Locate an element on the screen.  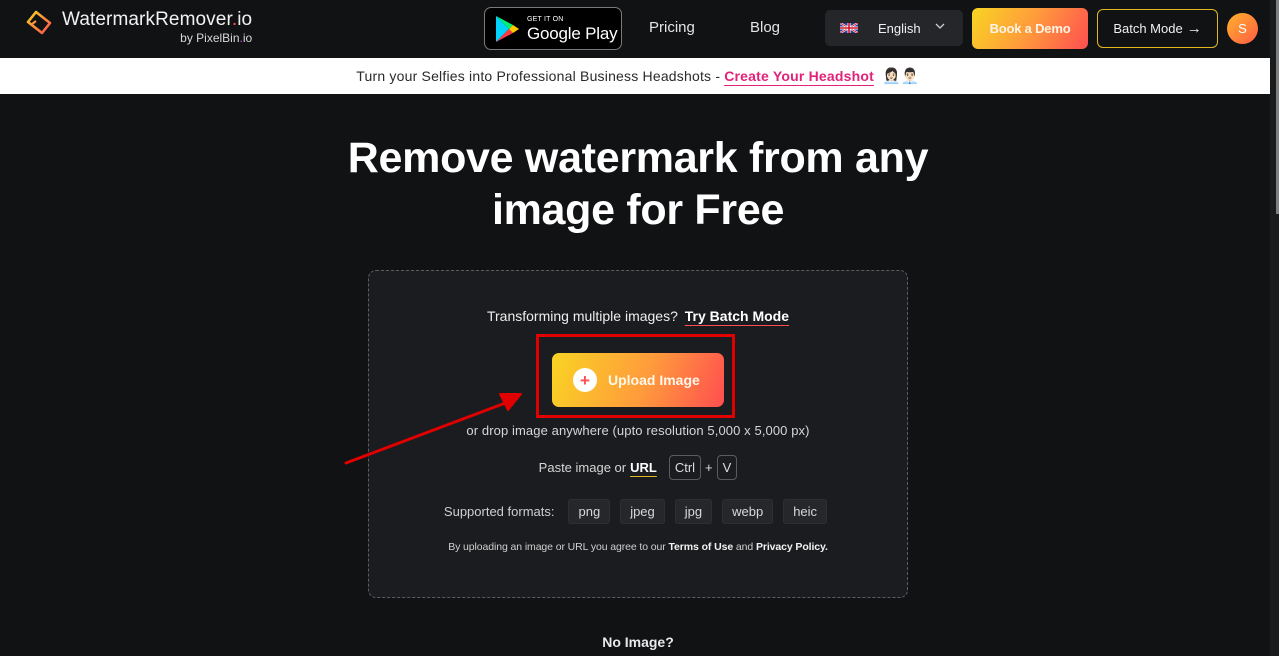
format-chip: png is located at coordinates (589, 511).